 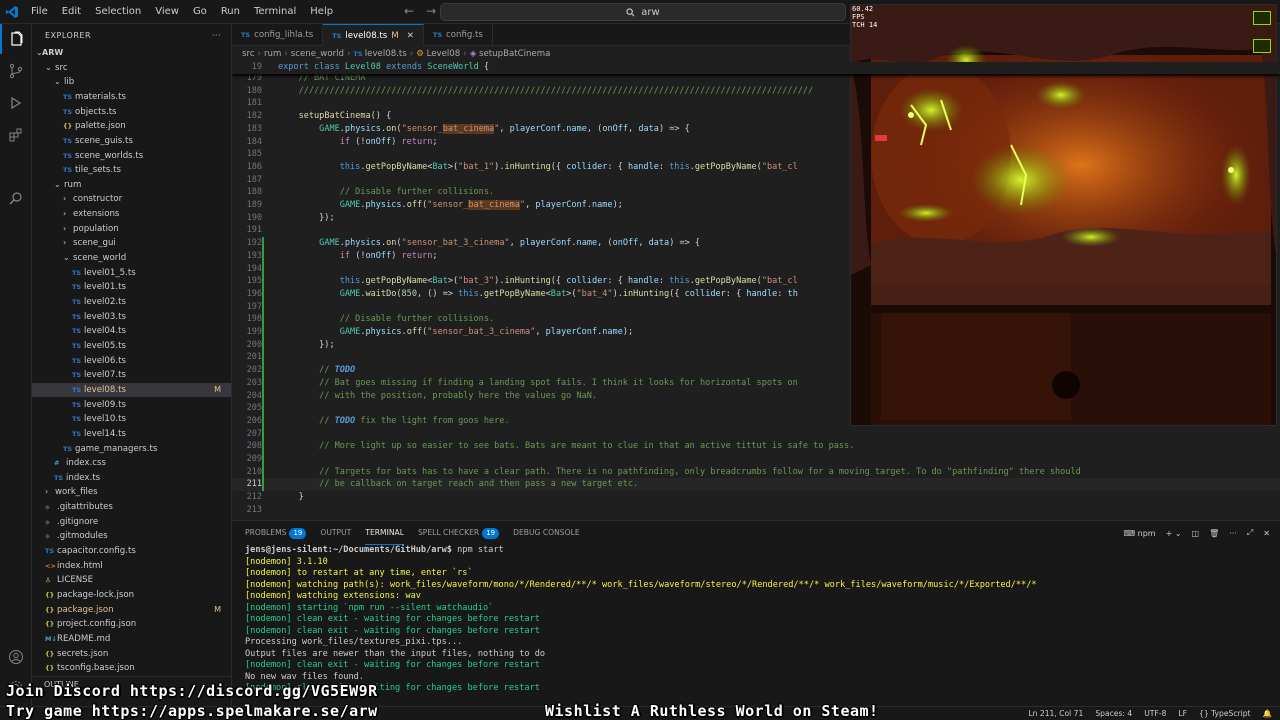 What do you see at coordinates (321, 12) in the screenshot?
I see `menu-help: Help` at bounding box center [321, 12].